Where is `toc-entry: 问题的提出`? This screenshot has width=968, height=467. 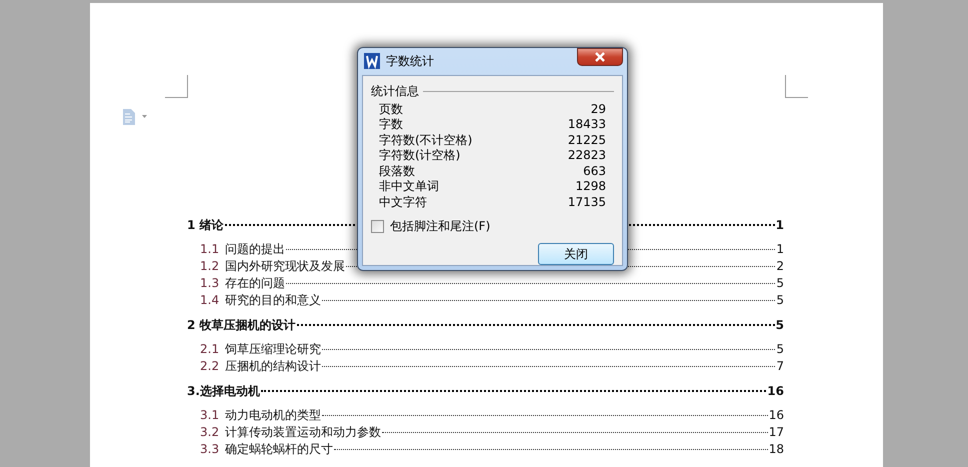 toc-entry: 问题的提出 is located at coordinates (255, 249).